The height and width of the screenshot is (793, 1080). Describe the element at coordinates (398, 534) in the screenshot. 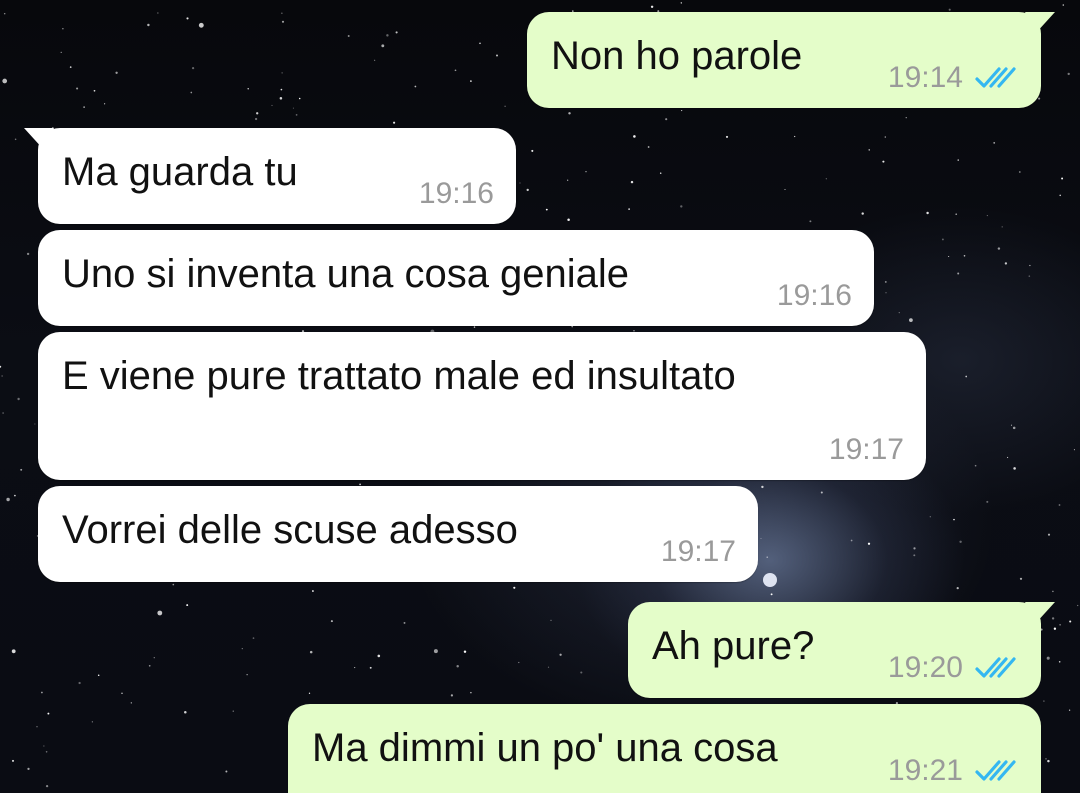

I see `message-bubble-incoming: Vorrei delle scuse adesso 19:17` at that location.